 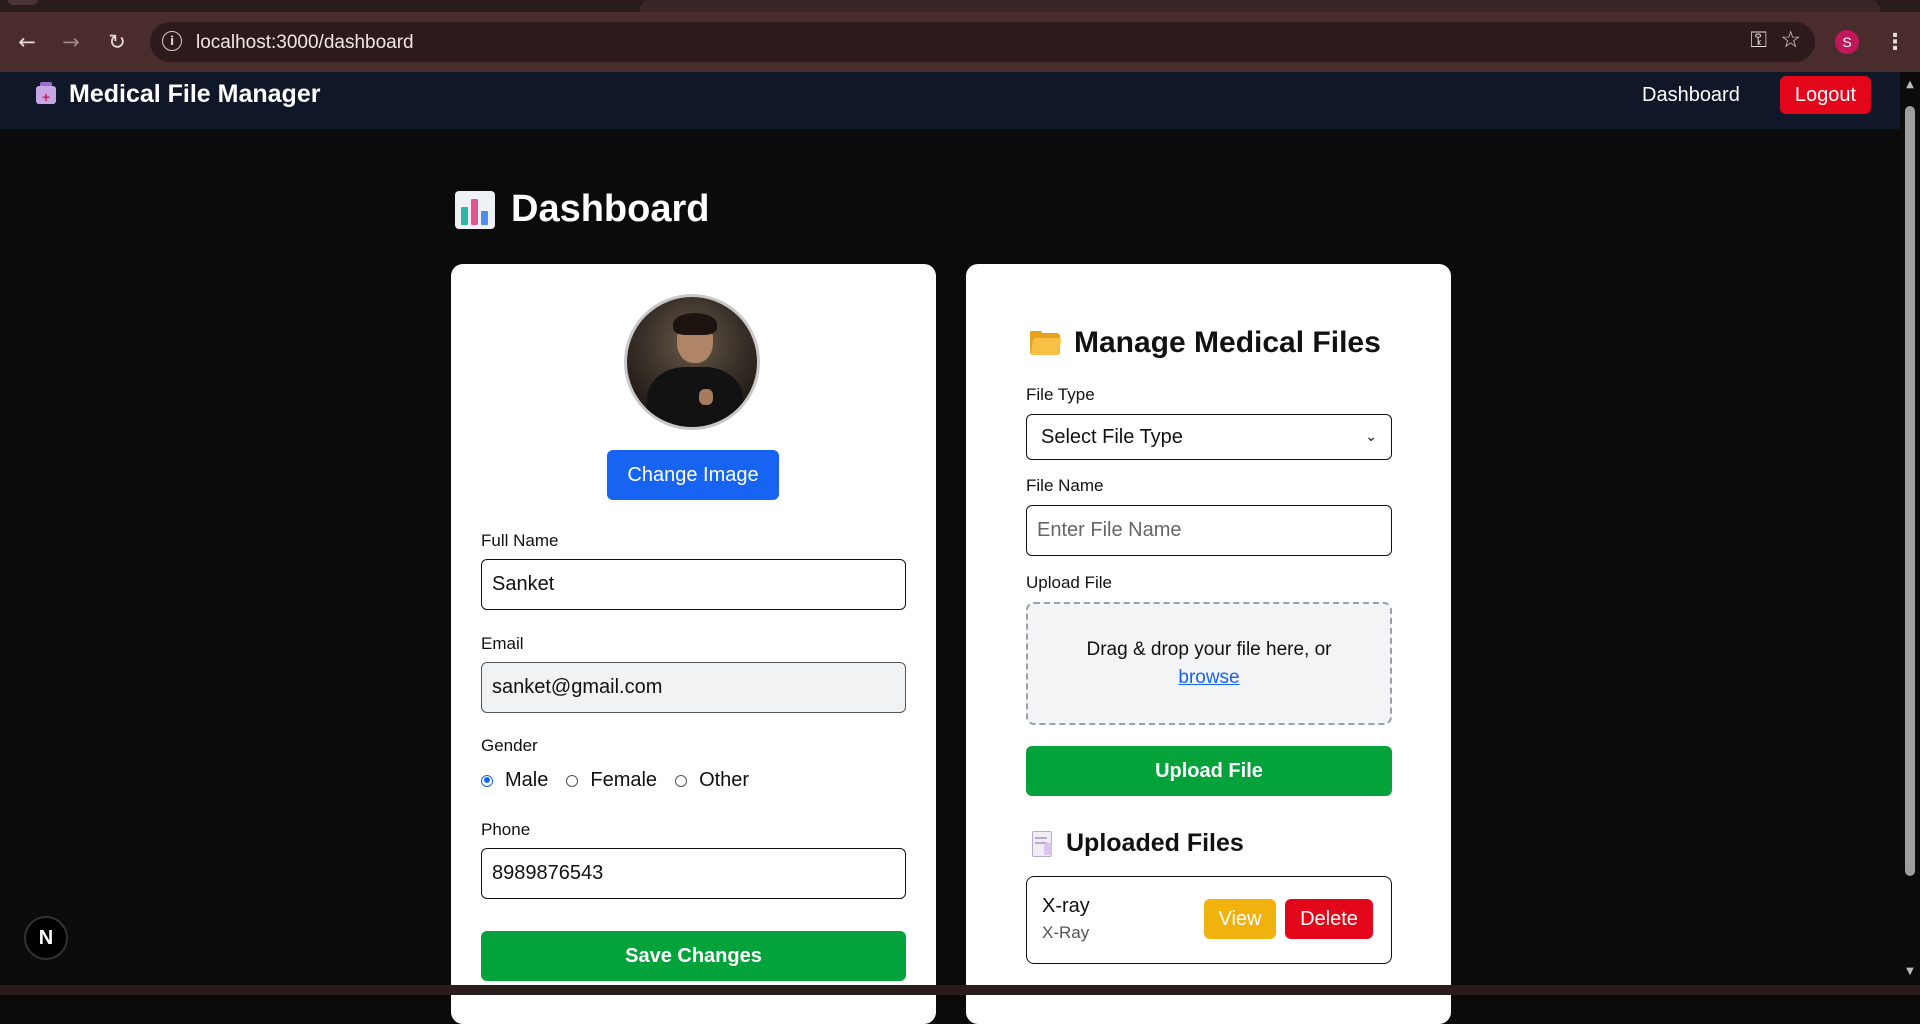 I want to click on gender-radio-group: Male Female Other, so click(x=624, y=780).